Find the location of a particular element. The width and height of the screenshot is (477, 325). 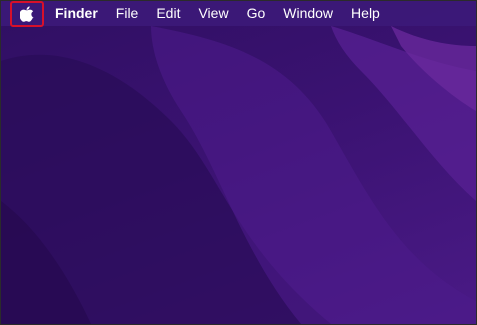

apple-menu-button is located at coordinates (27, 14).